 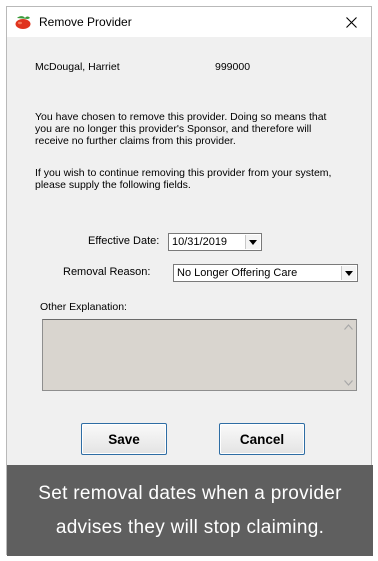 I want to click on window-title: Remove Provider, so click(x=85, y=22).